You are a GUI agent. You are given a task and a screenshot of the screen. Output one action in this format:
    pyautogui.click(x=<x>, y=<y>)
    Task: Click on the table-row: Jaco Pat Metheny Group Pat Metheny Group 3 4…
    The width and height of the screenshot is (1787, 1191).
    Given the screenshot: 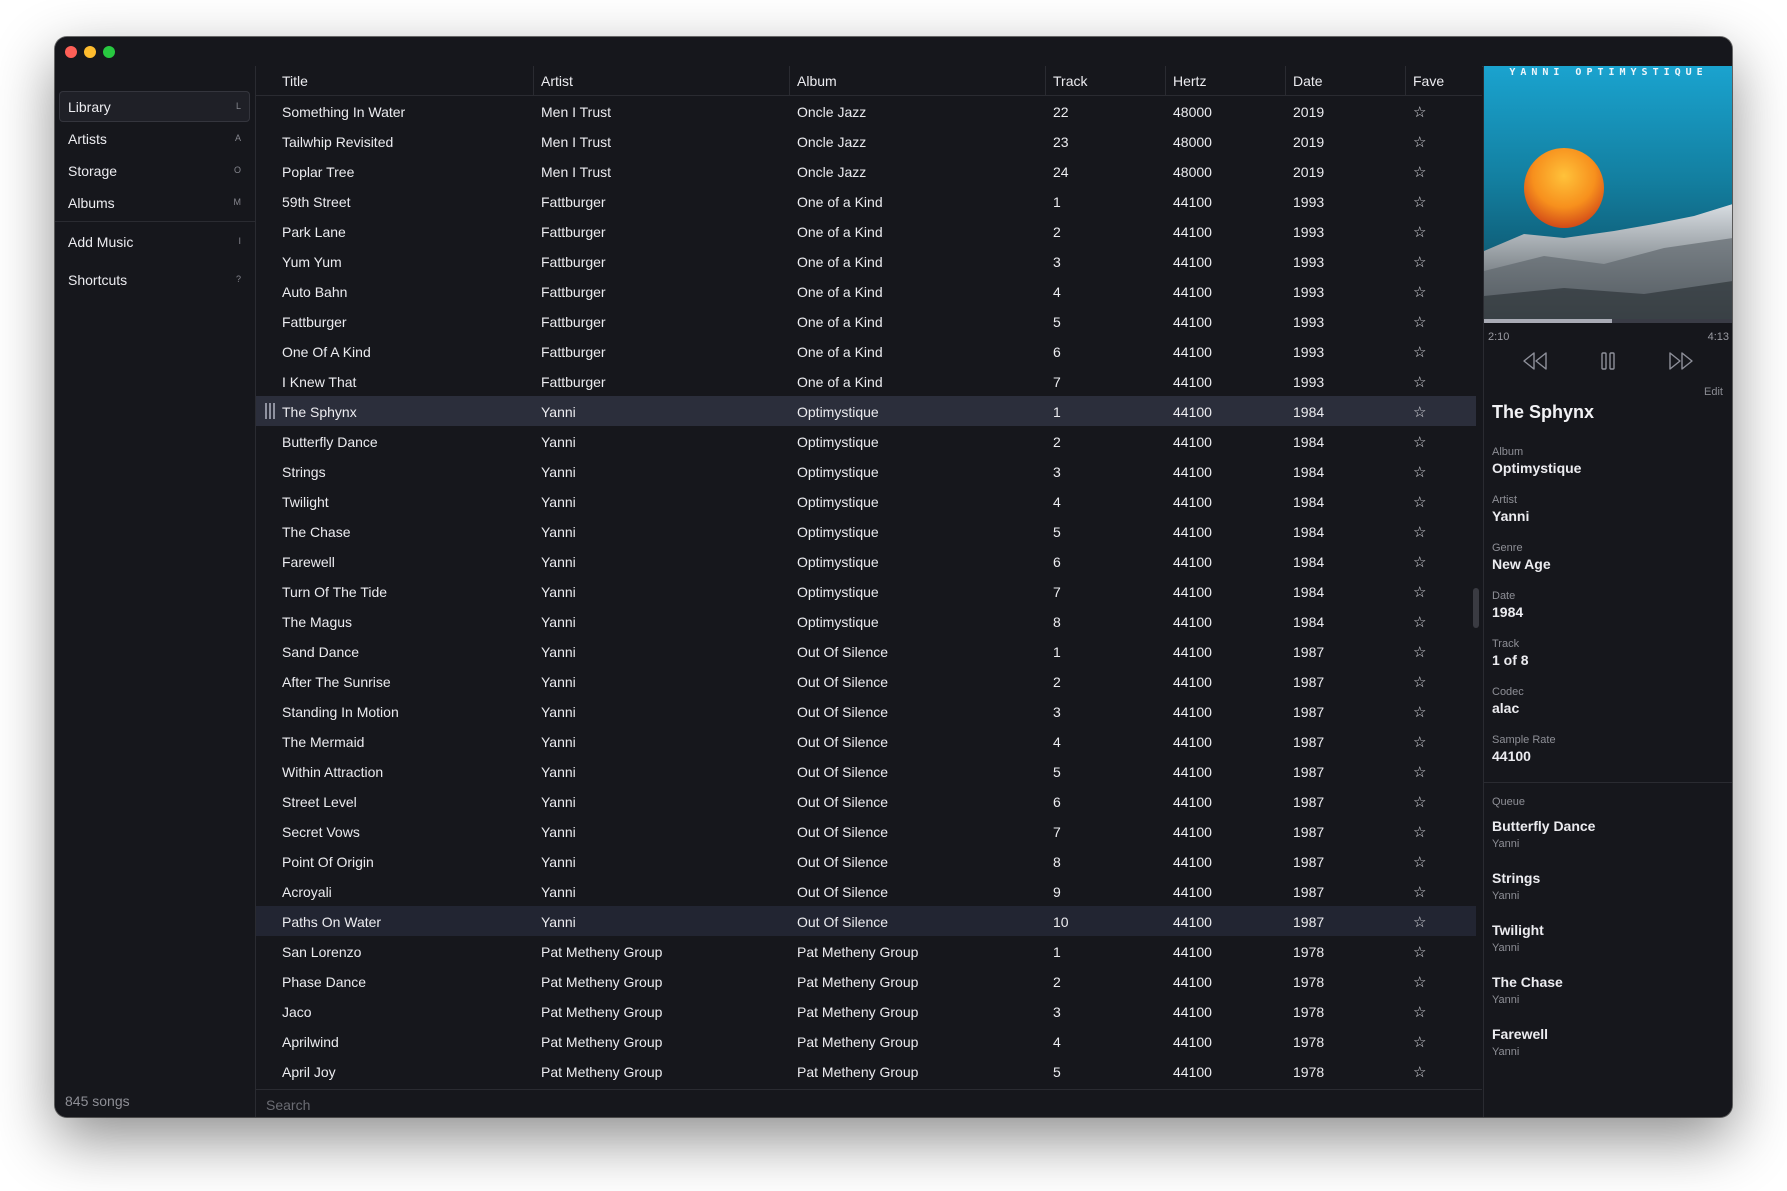 What is the action you would take?
    pyautogui.click(x=866, y=1011)
    